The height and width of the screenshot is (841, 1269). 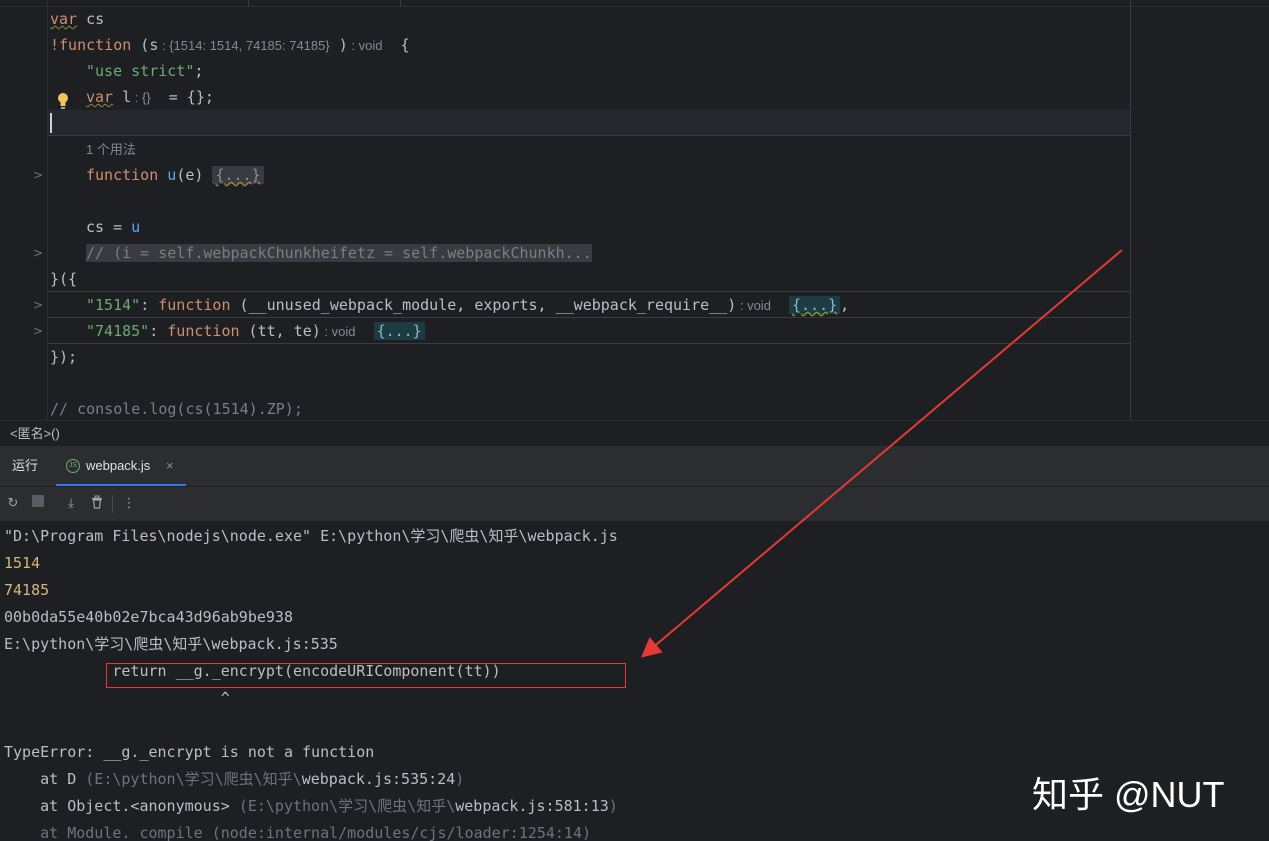 I want to click on watermark: 知乎 @NUT, so click(x=1128, y=794).